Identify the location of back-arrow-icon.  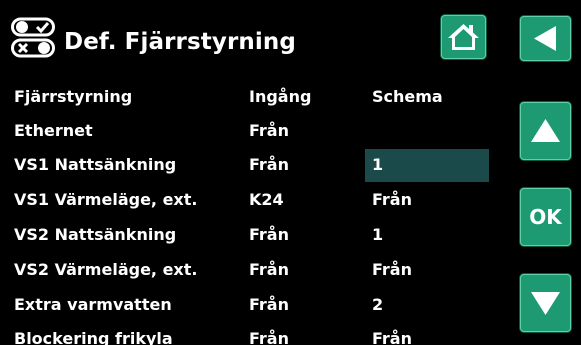
(545, 38).